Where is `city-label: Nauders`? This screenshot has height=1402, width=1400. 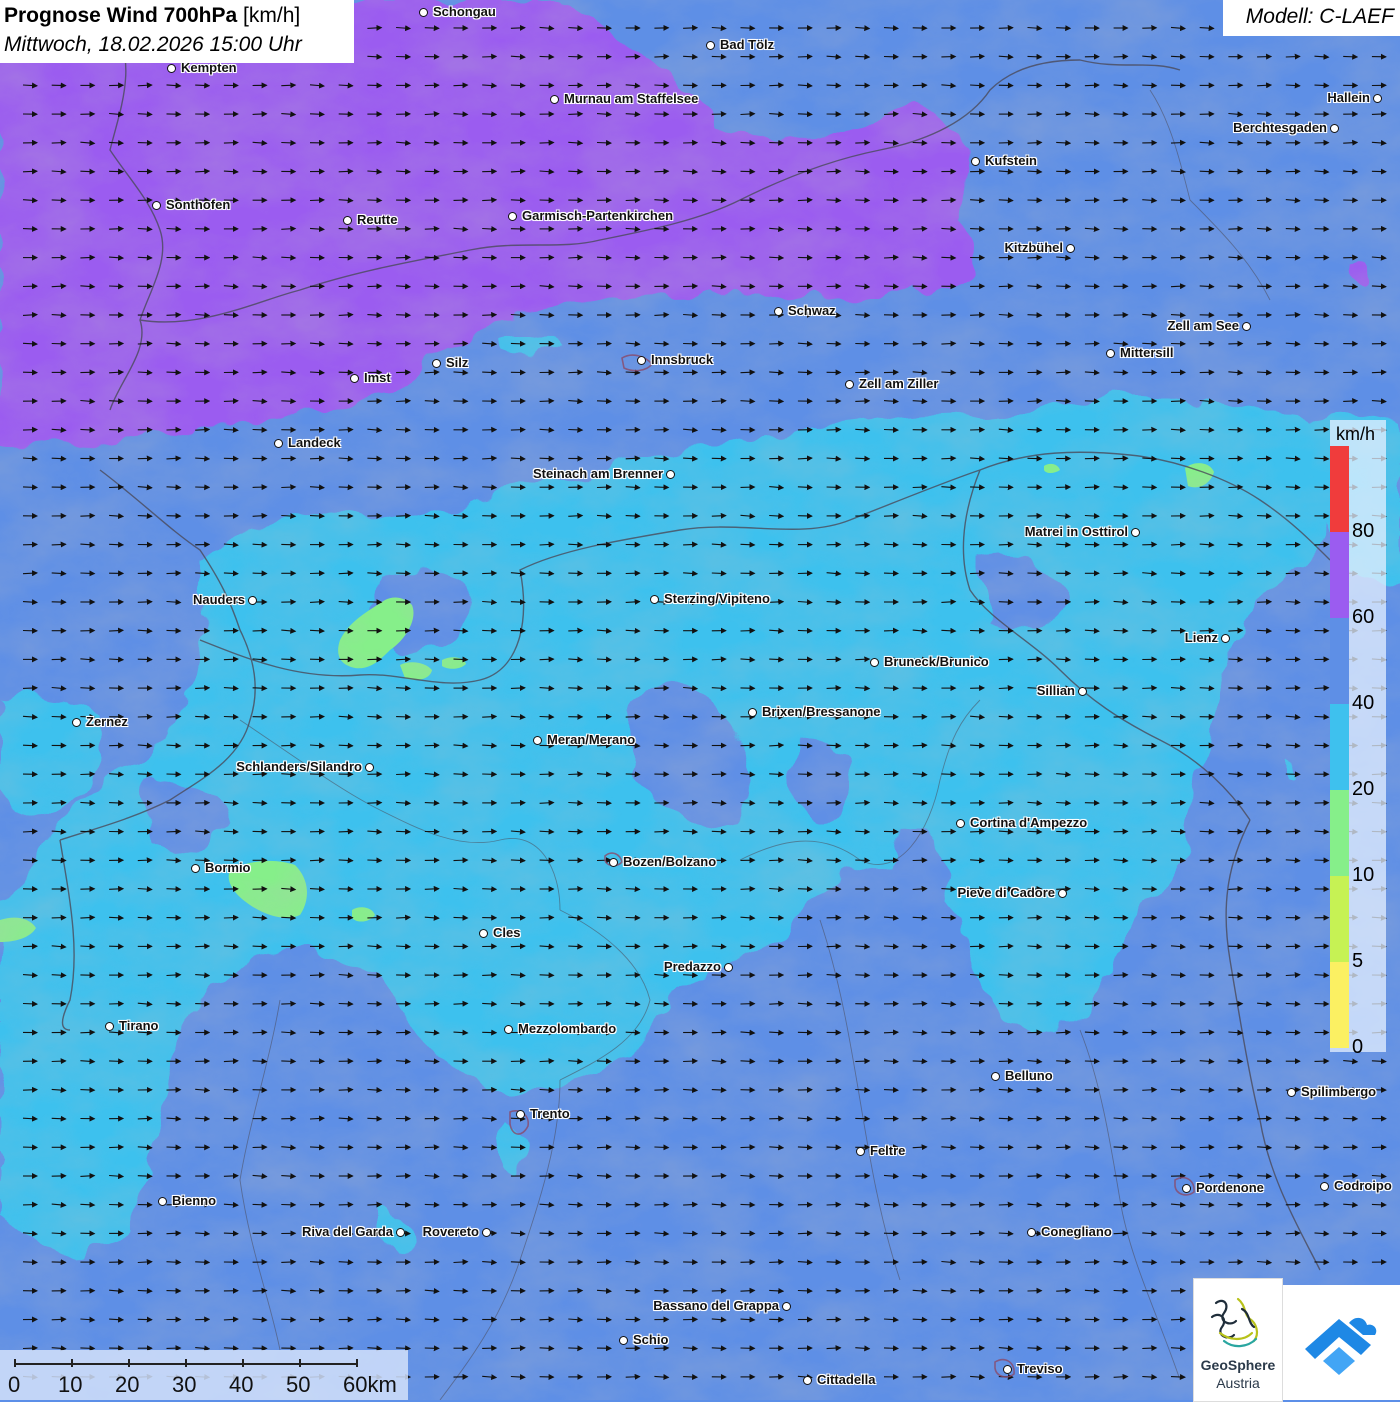
city-label: Nauders is located at coordinates (219, 599).